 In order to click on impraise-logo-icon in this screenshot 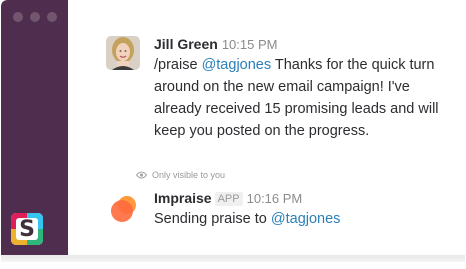, I will do `click(123, 209)`.